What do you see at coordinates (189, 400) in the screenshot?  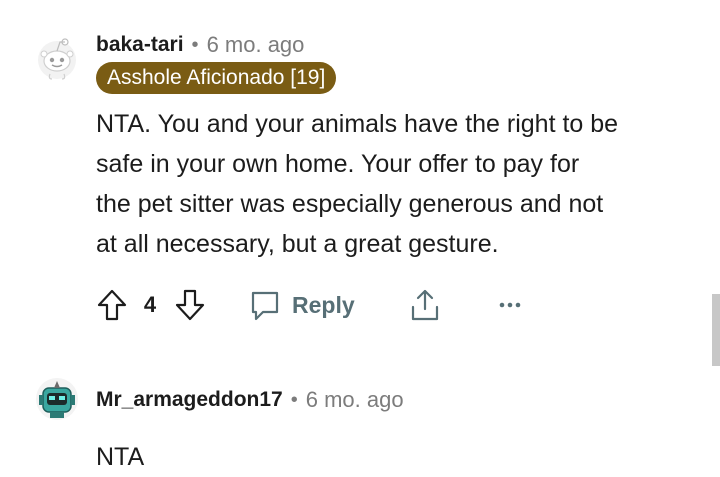 I see `username: Mr_armageddon17` at bounding box center [189, 400].